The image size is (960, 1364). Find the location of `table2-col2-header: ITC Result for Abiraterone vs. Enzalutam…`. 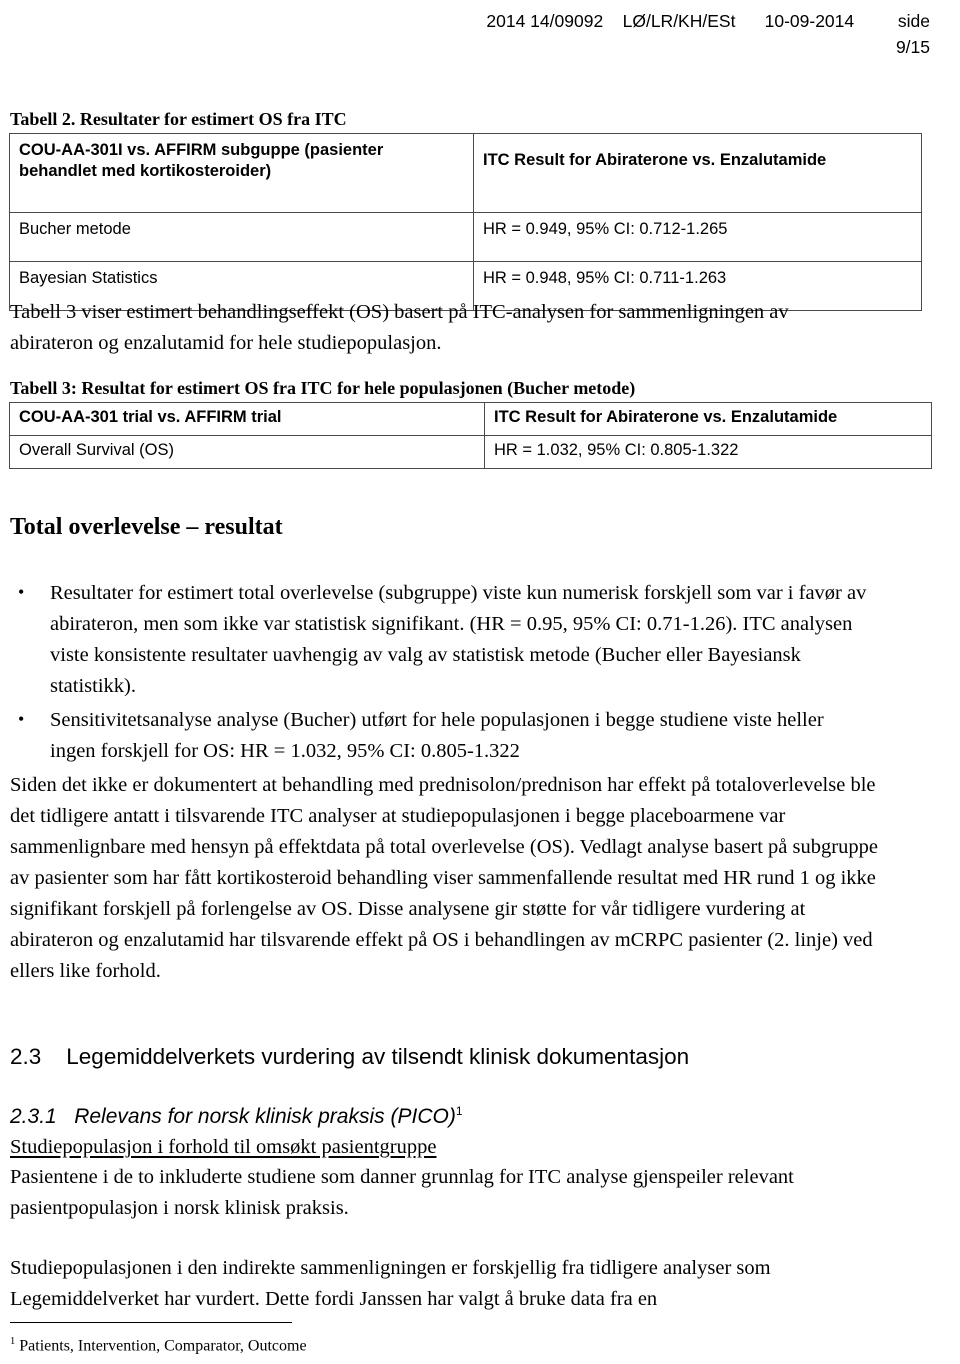

table2-col2-header: ITC Result for Abiraterone vs. Enzalutam… is located at coordinates (697, 173).